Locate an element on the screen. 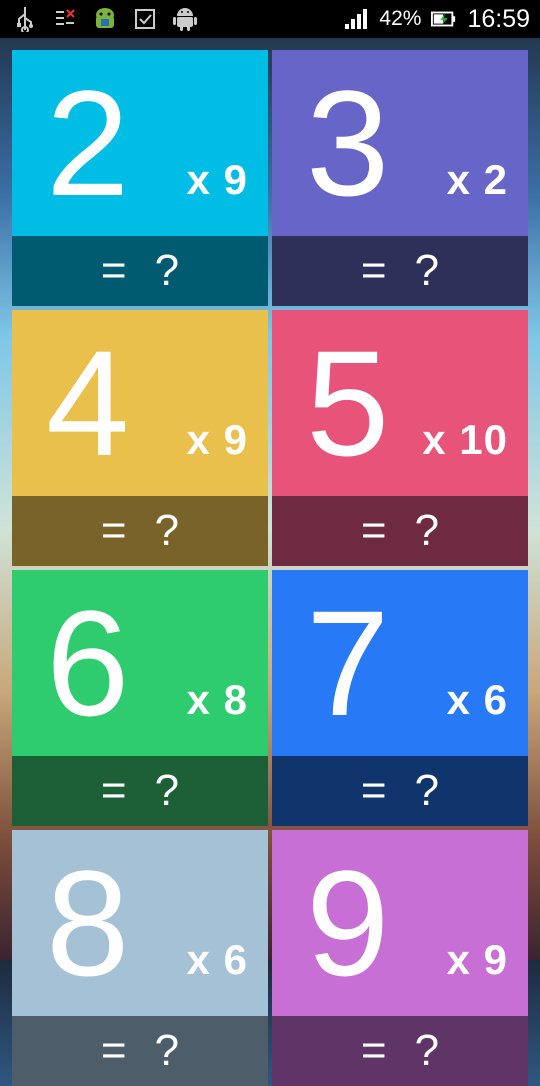 The height and width of the screenshot is (1086, 540). card-3: 3 x 2 =? is located at coordinates (400, 178).